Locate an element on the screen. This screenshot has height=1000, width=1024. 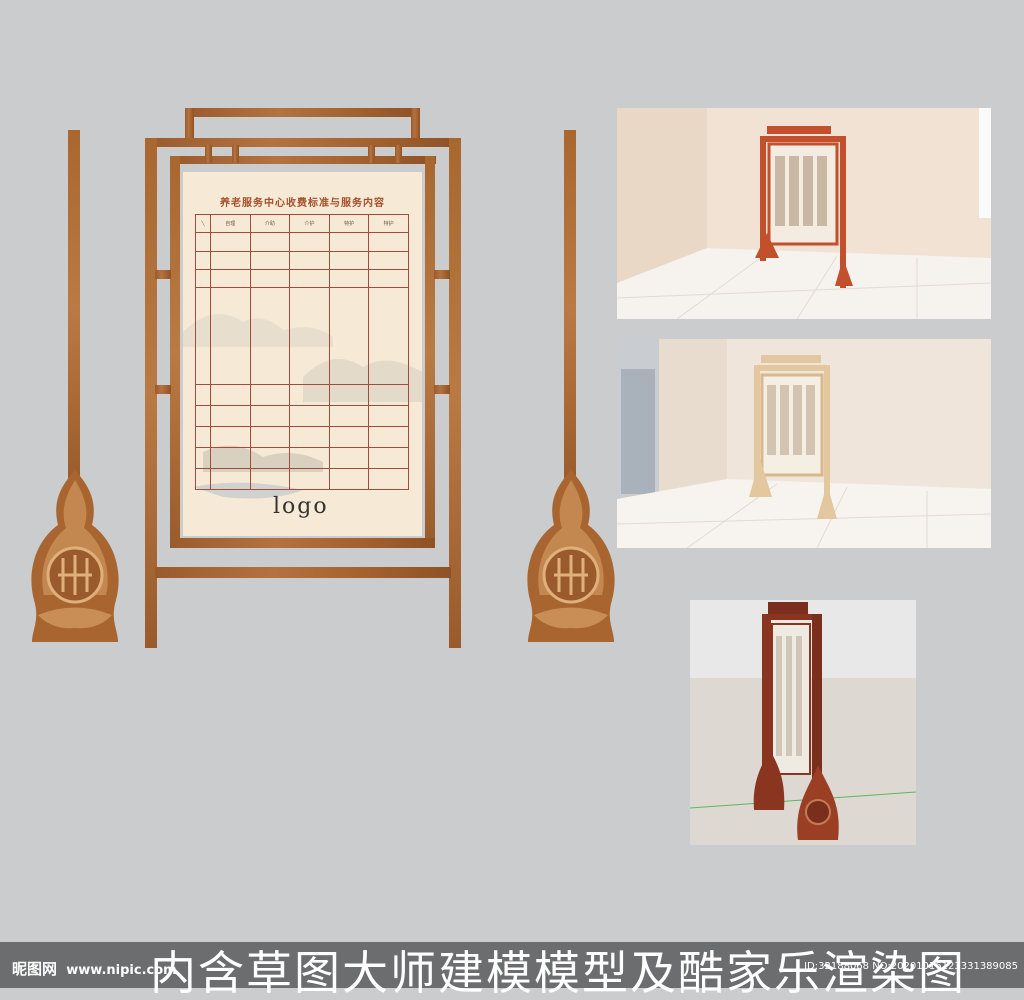
render-photo-wood is located at coordinates (804, 443).